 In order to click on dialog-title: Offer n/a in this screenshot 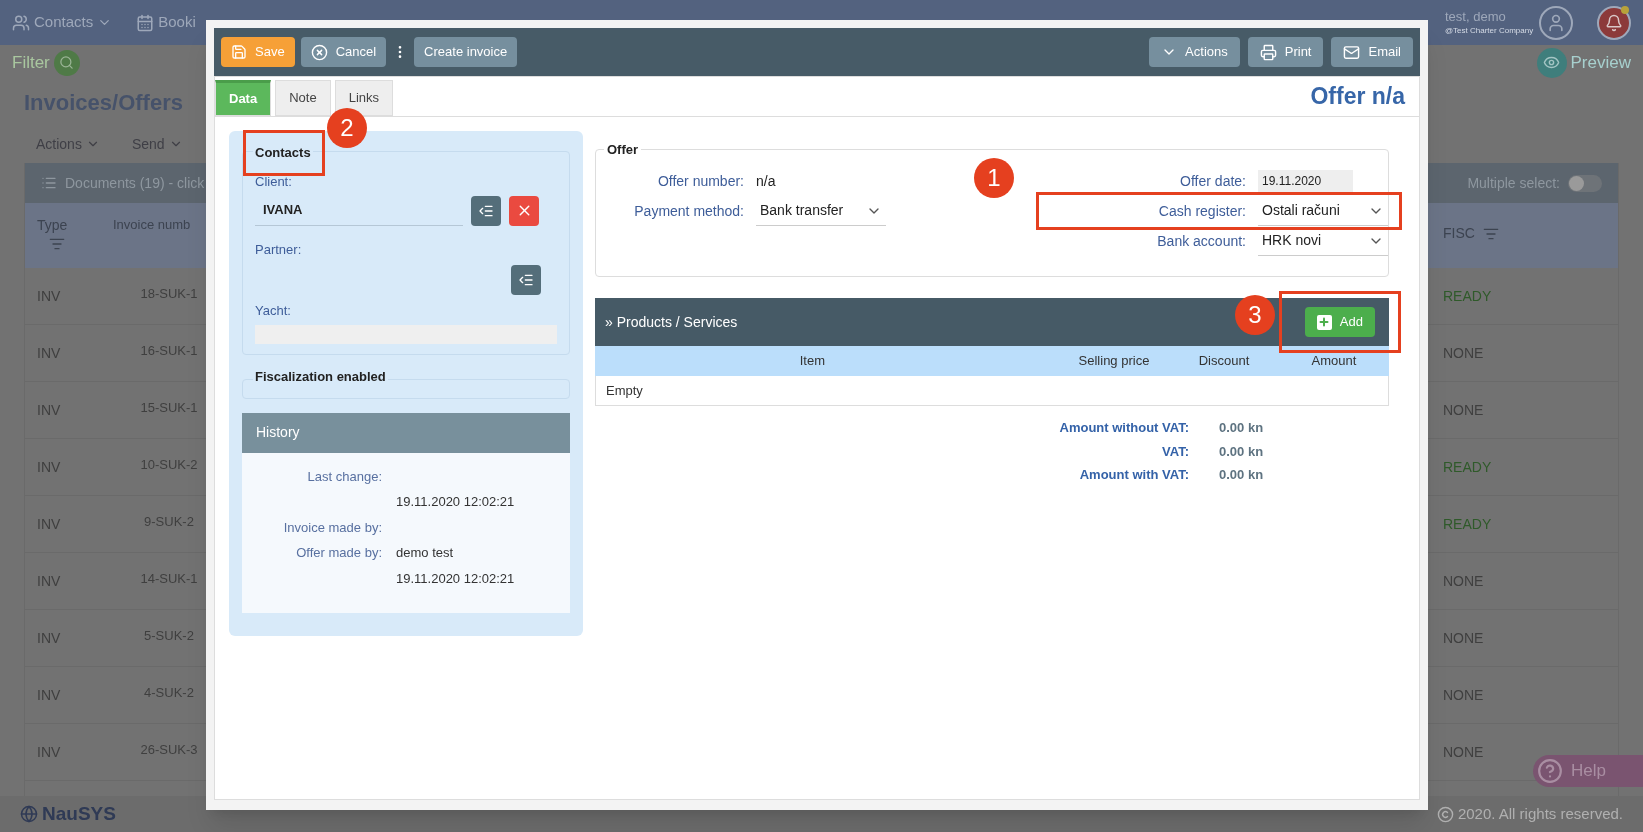, I will do `click(1357, 97)`.